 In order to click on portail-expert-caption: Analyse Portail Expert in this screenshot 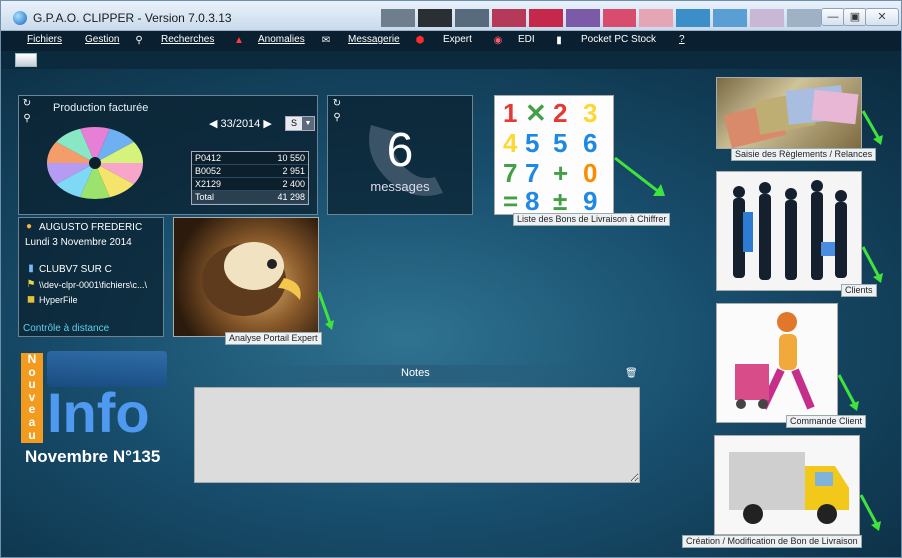, I will do `click(273, 338)`.